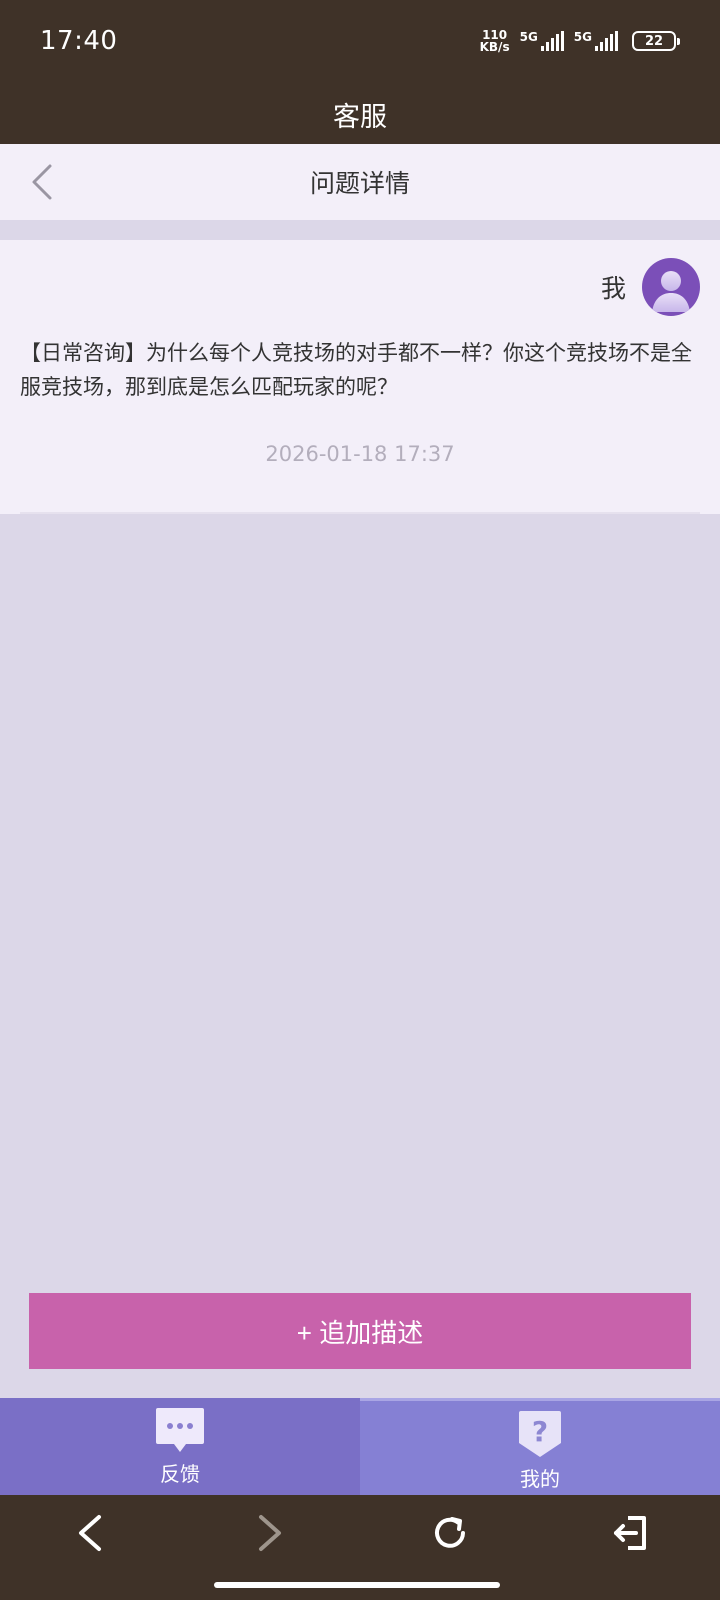 Image resolution: width=720 pixels, height=1600 pixels. Describe the element at coordinates (360, 454) in the screenshot. I see `message-timestamp: 2026-01-18 17:37` at that location.